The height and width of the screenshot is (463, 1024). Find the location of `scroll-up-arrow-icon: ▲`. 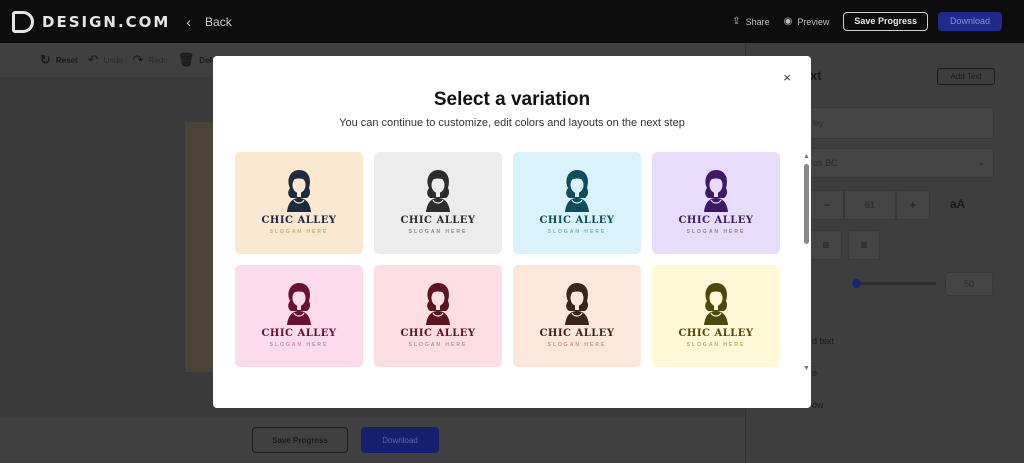

scroll-up-arrow-icon: ▲ is located at coordinates (806, 156).